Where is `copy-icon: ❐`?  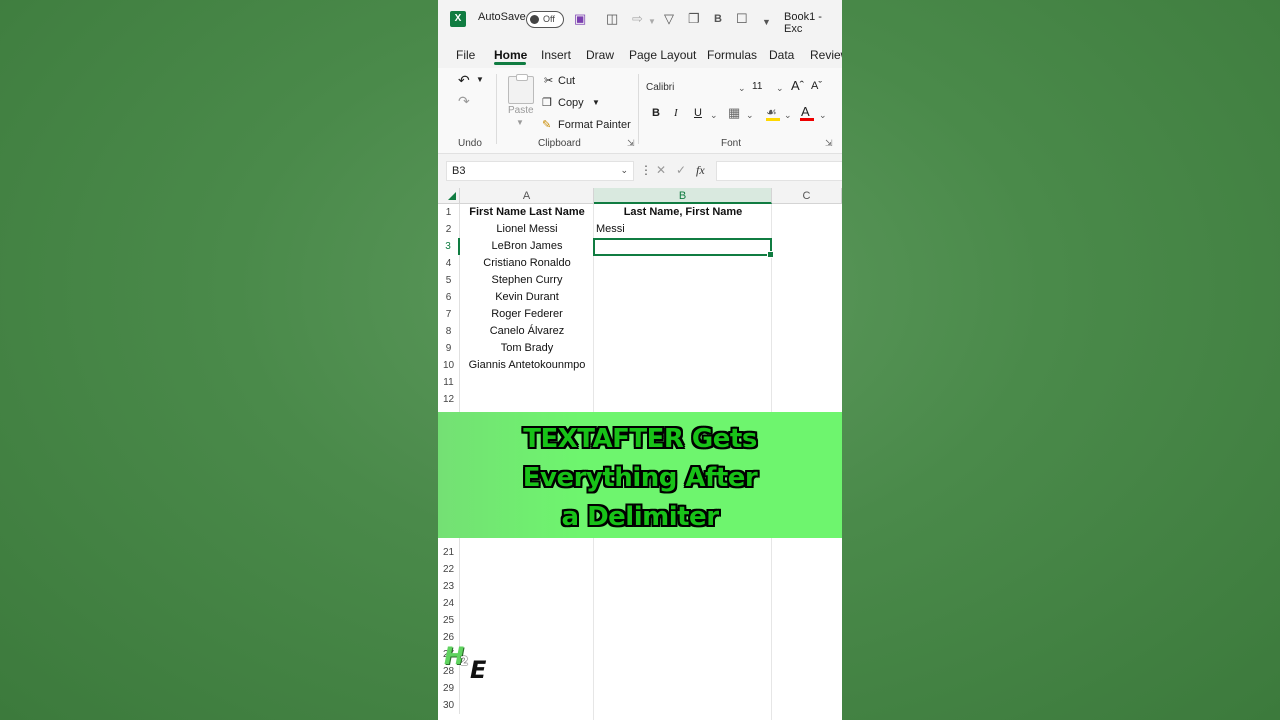
copy-icon: ❐ is located at coordinates (547, 102).